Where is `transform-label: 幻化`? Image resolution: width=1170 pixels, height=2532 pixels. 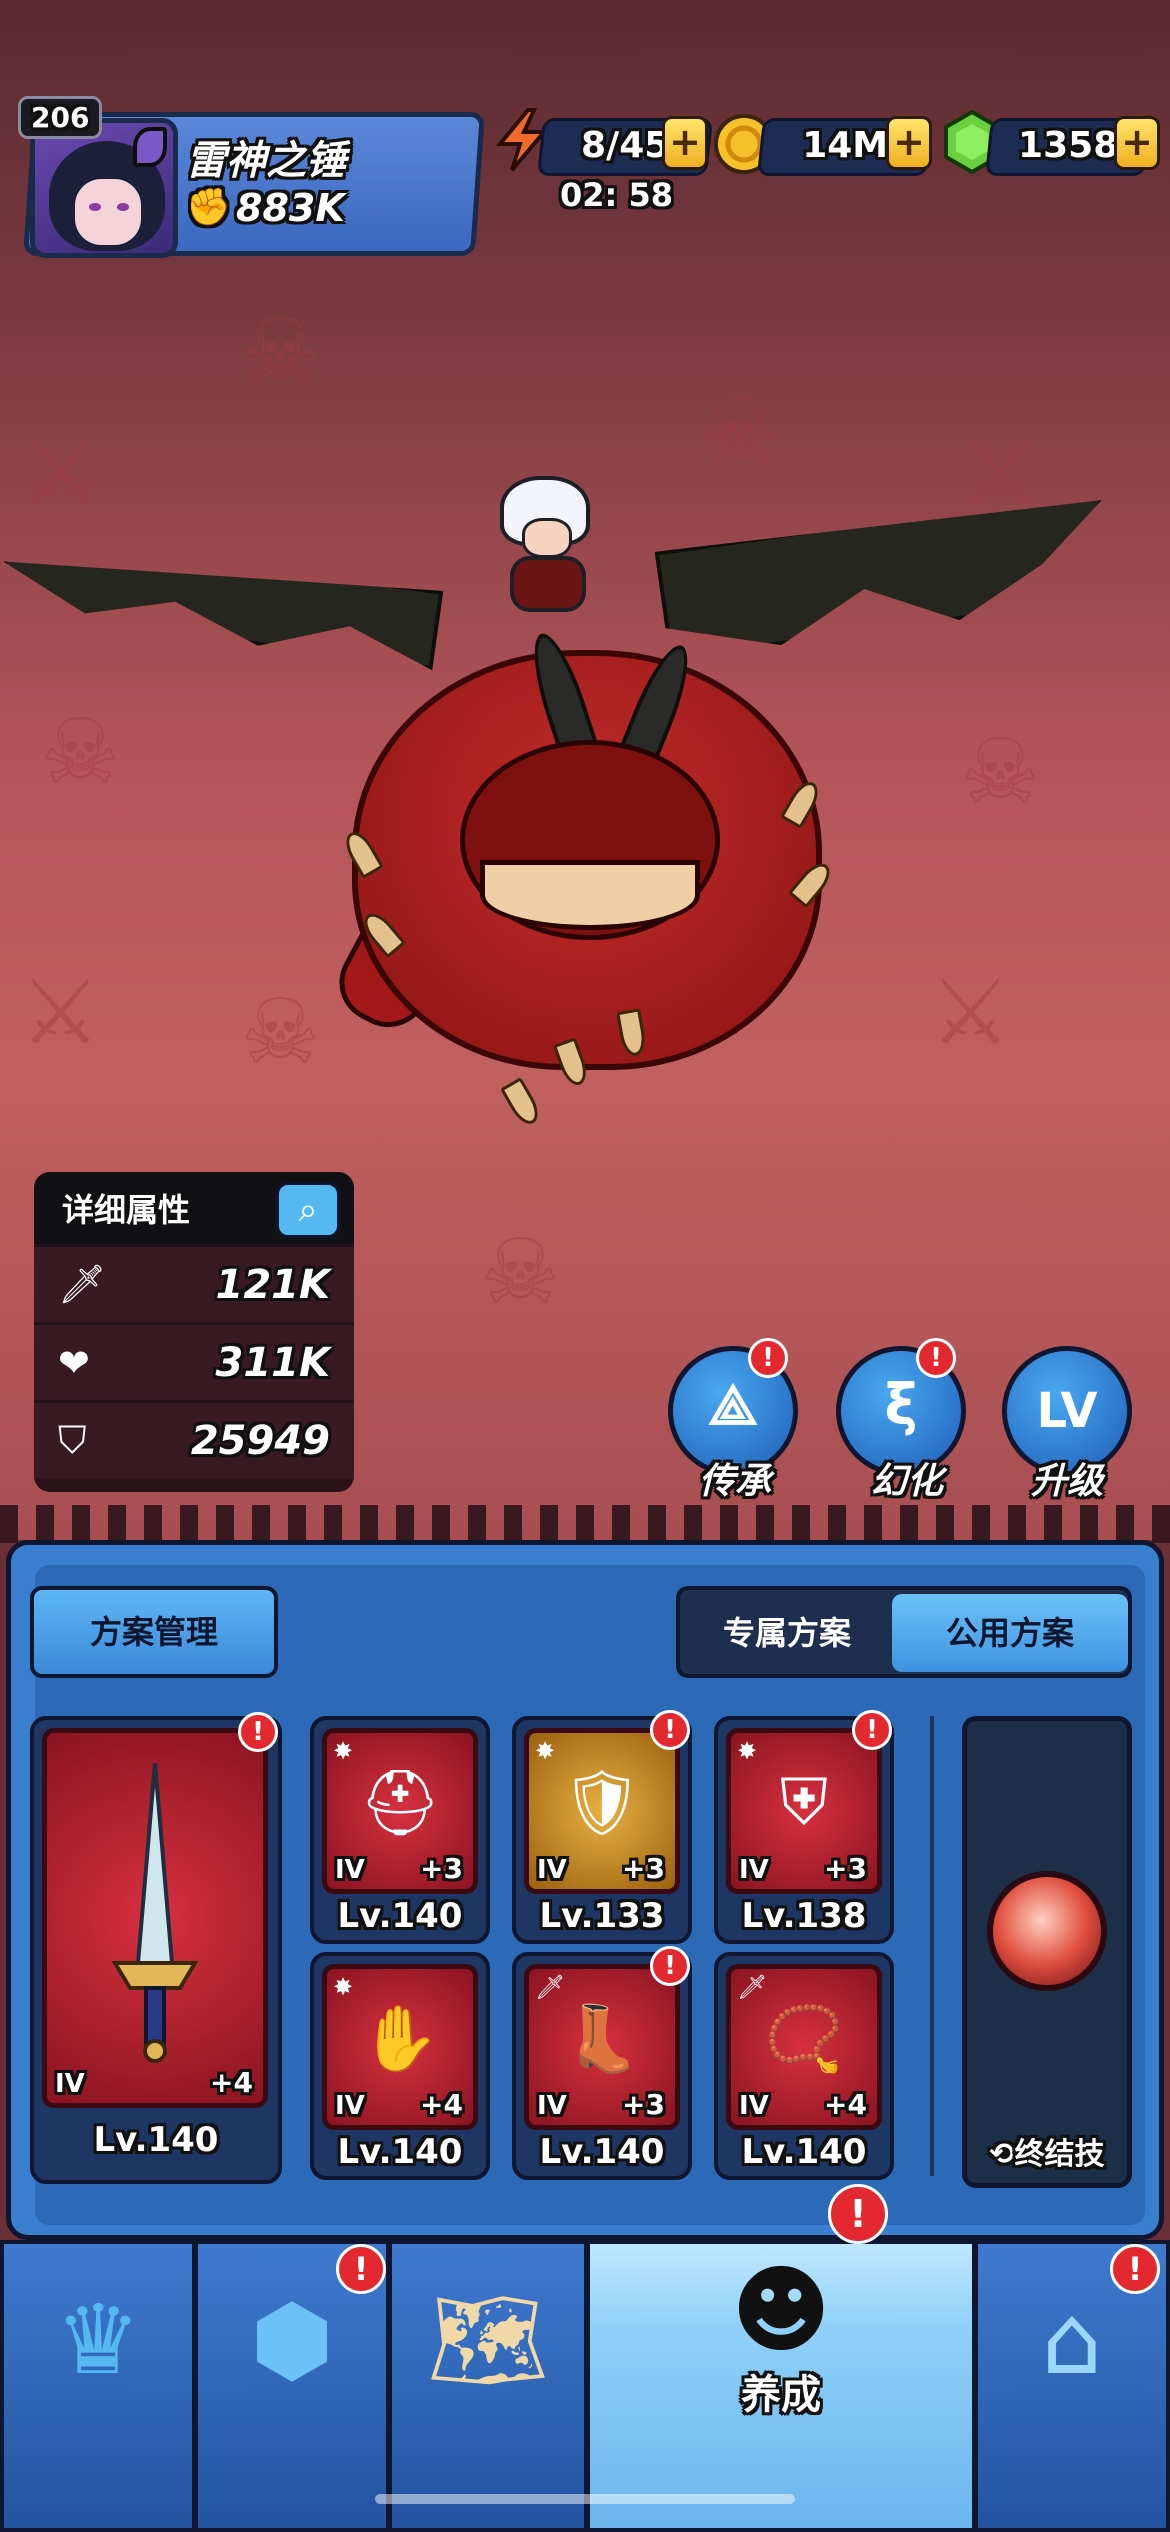 transform-label: 幻化 is located at coordinates (906, 1481).